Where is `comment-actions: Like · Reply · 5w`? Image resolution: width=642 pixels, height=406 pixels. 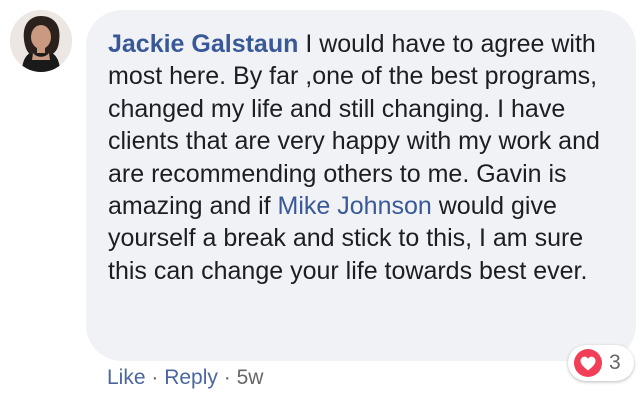
comment-actions: Like · Reply · 5w is located at coordinates (185, 378).